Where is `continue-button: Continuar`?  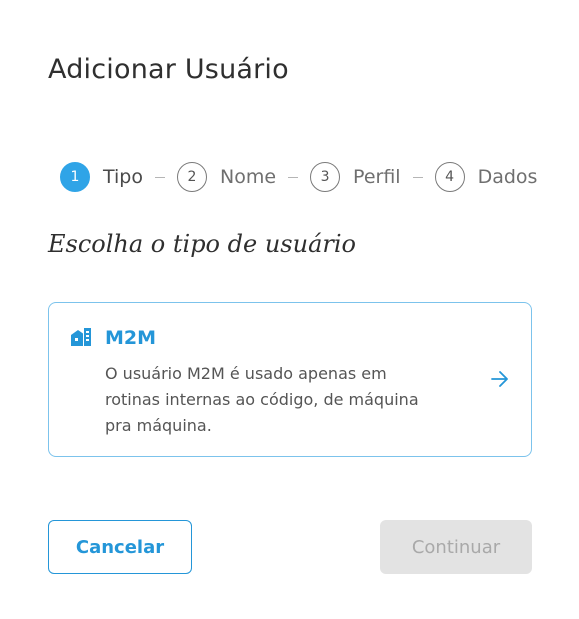
continue-button: Continuar is located at coordinates (456, 547).